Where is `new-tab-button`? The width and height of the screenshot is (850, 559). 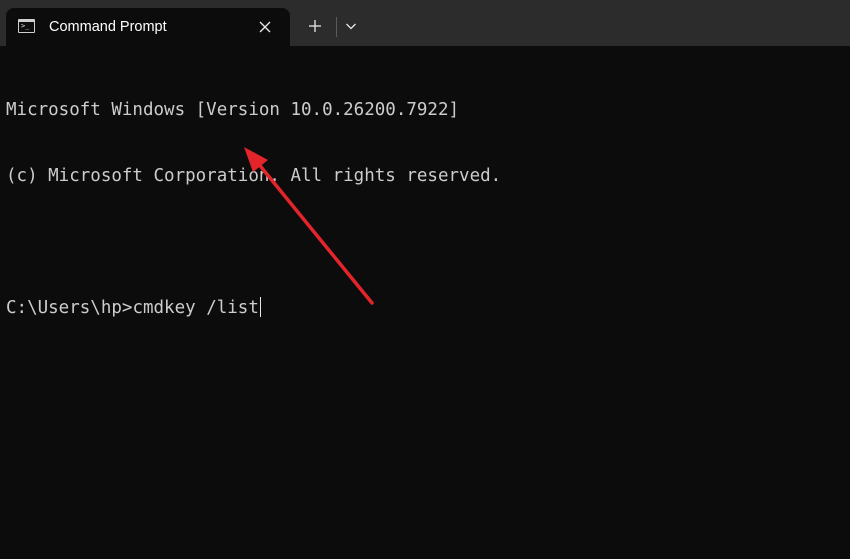 new-tab-button is located at coordinates (315, 26).